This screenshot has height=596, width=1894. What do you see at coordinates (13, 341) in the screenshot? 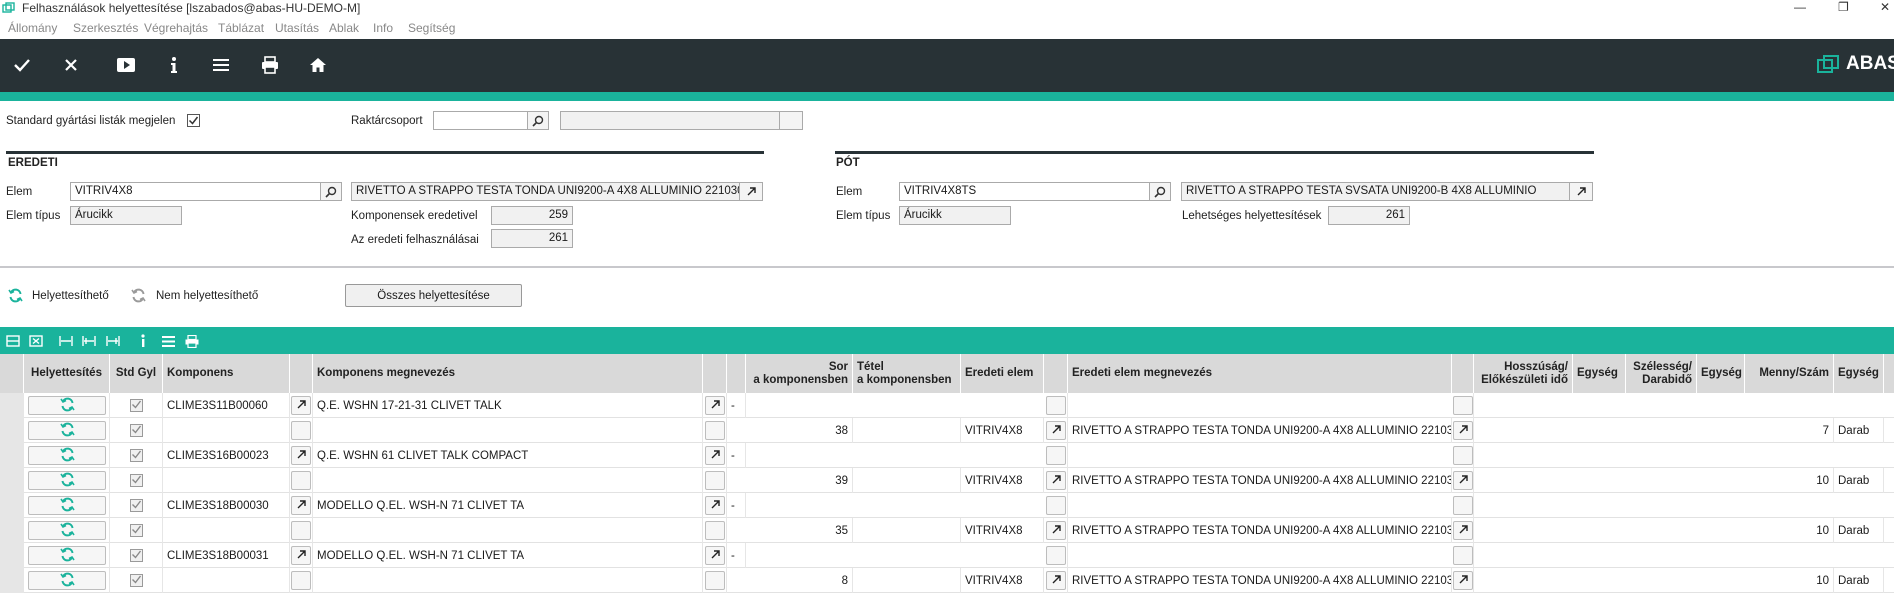
I see `grid-insert-icon` at bounding box center [13, 341].